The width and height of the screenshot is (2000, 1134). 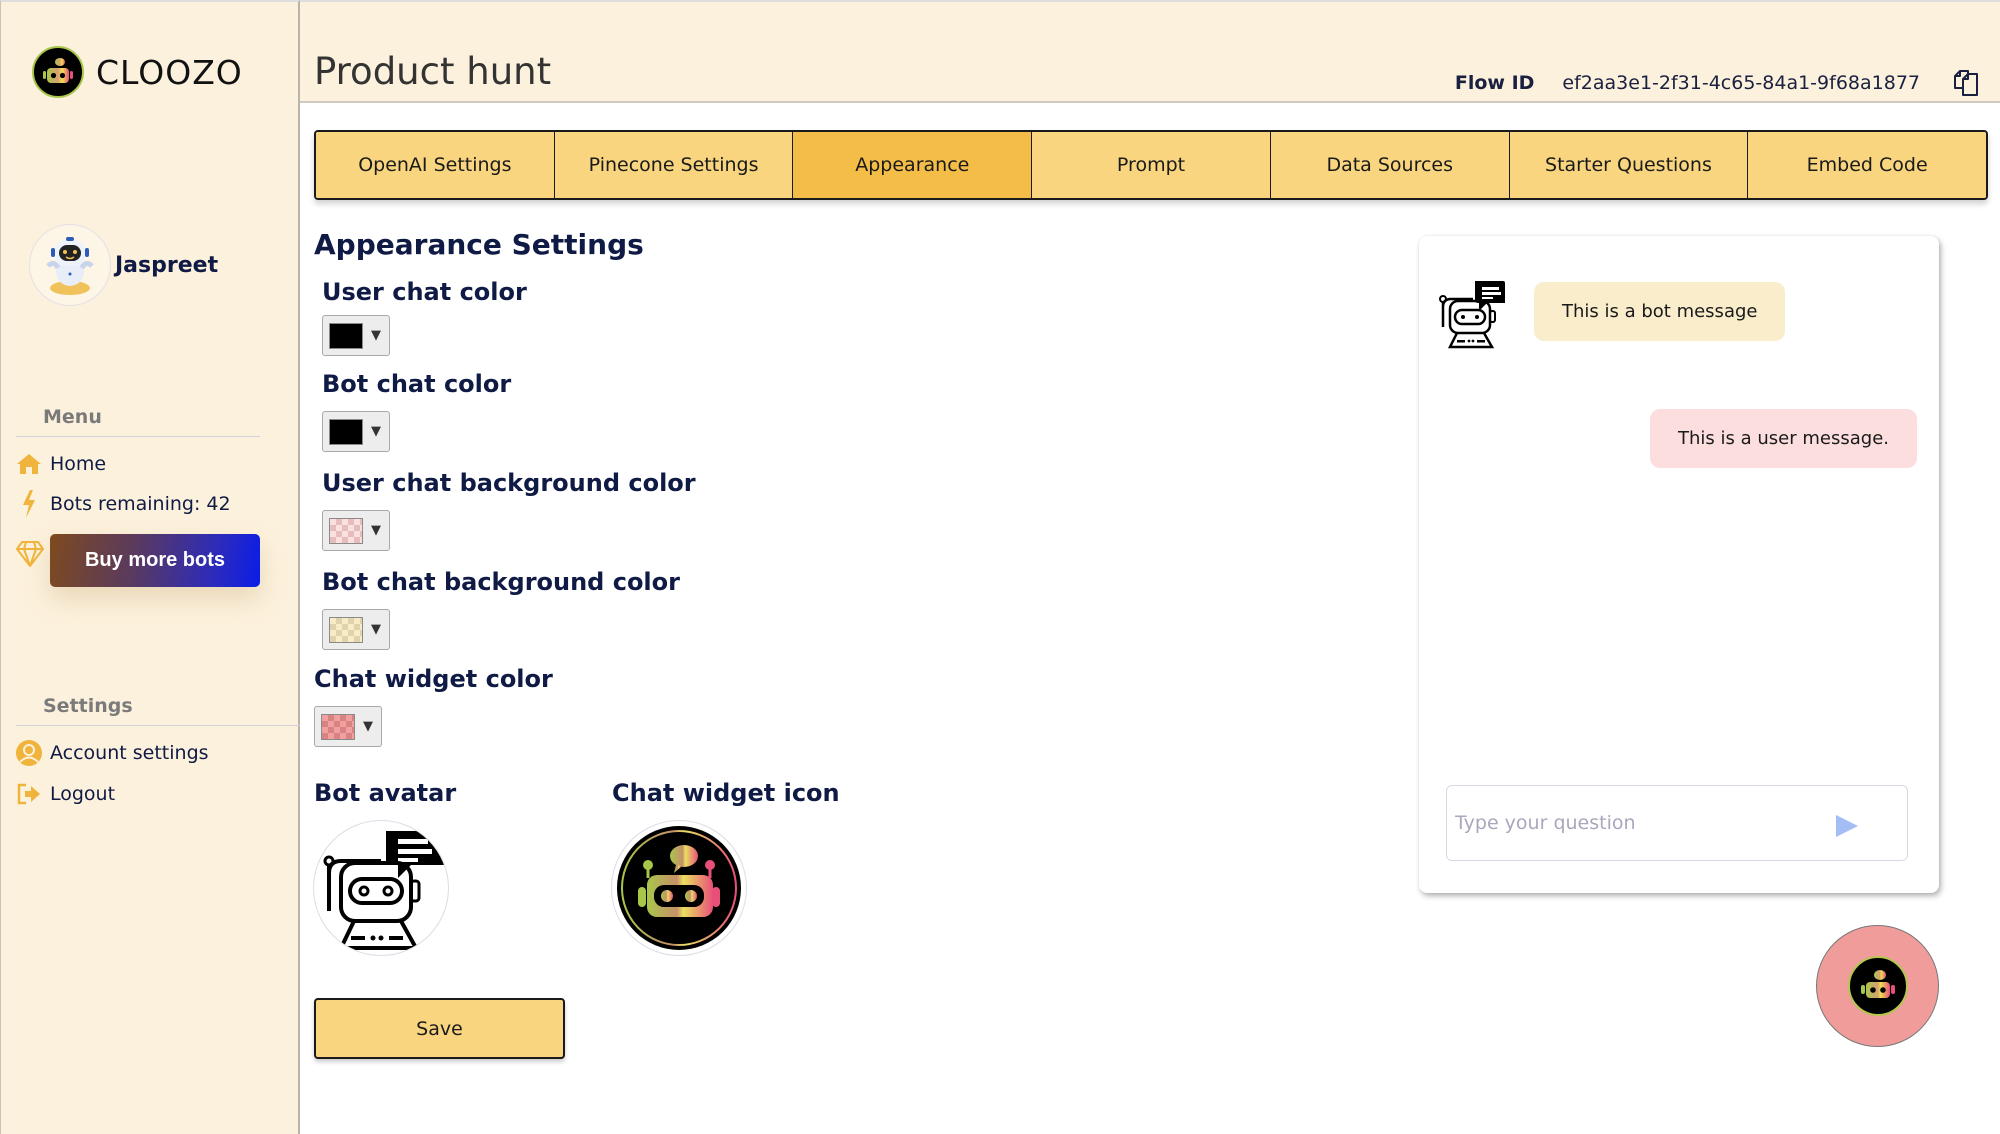 What do you see at coordinates (29, 464) in the screenshot?
I see `home-icon` at bounding box center [29, 464].